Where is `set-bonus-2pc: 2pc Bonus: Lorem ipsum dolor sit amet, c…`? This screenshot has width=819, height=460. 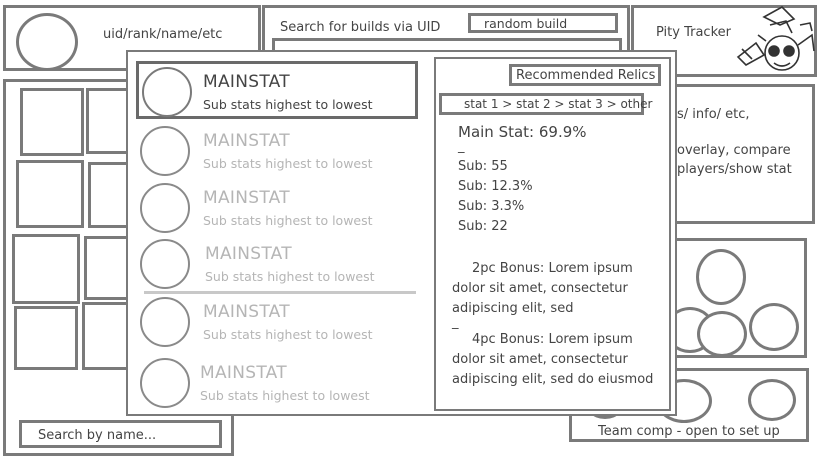
set-bonus-2pc: 2pc Bonus: Lorem ipsum dolor sit amet, c… is located at coordinates (542, 288).